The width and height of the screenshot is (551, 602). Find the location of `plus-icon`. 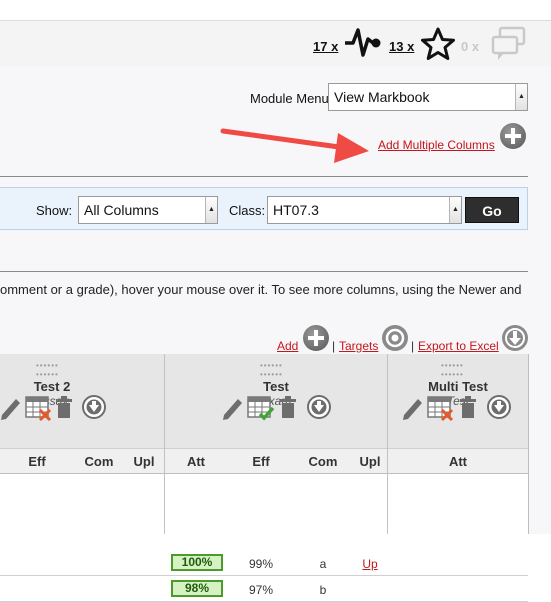

plus-icon is located at coordinates (316, 338).